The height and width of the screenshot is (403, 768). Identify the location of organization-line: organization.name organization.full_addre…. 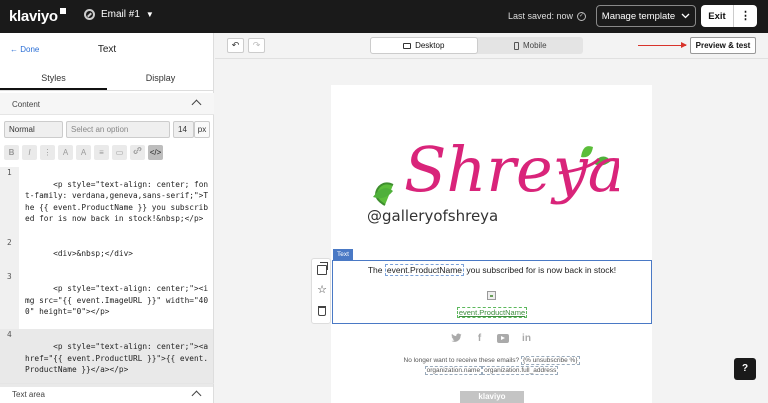
(491, 370).